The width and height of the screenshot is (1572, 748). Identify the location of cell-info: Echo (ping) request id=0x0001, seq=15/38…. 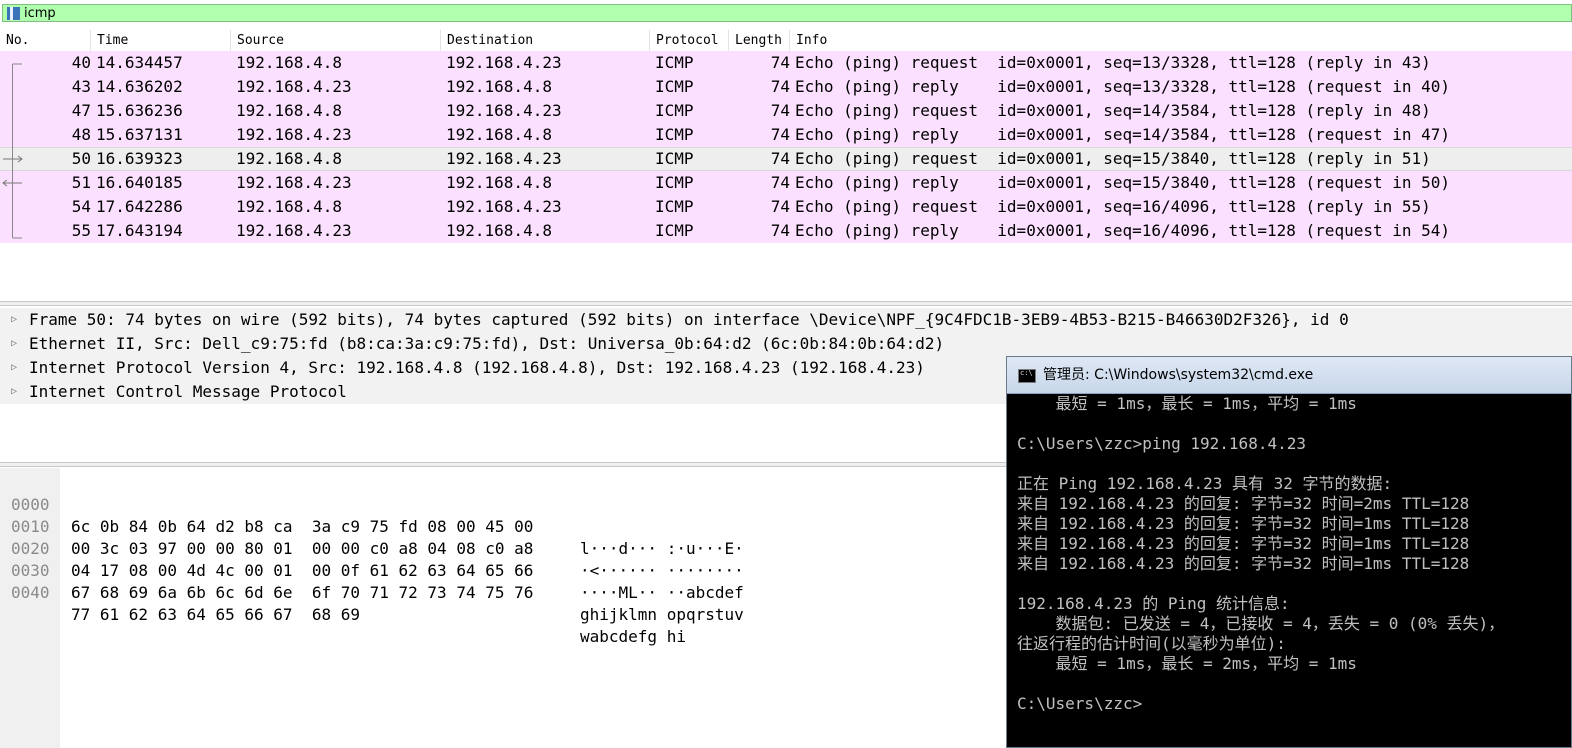
(1113, 158).